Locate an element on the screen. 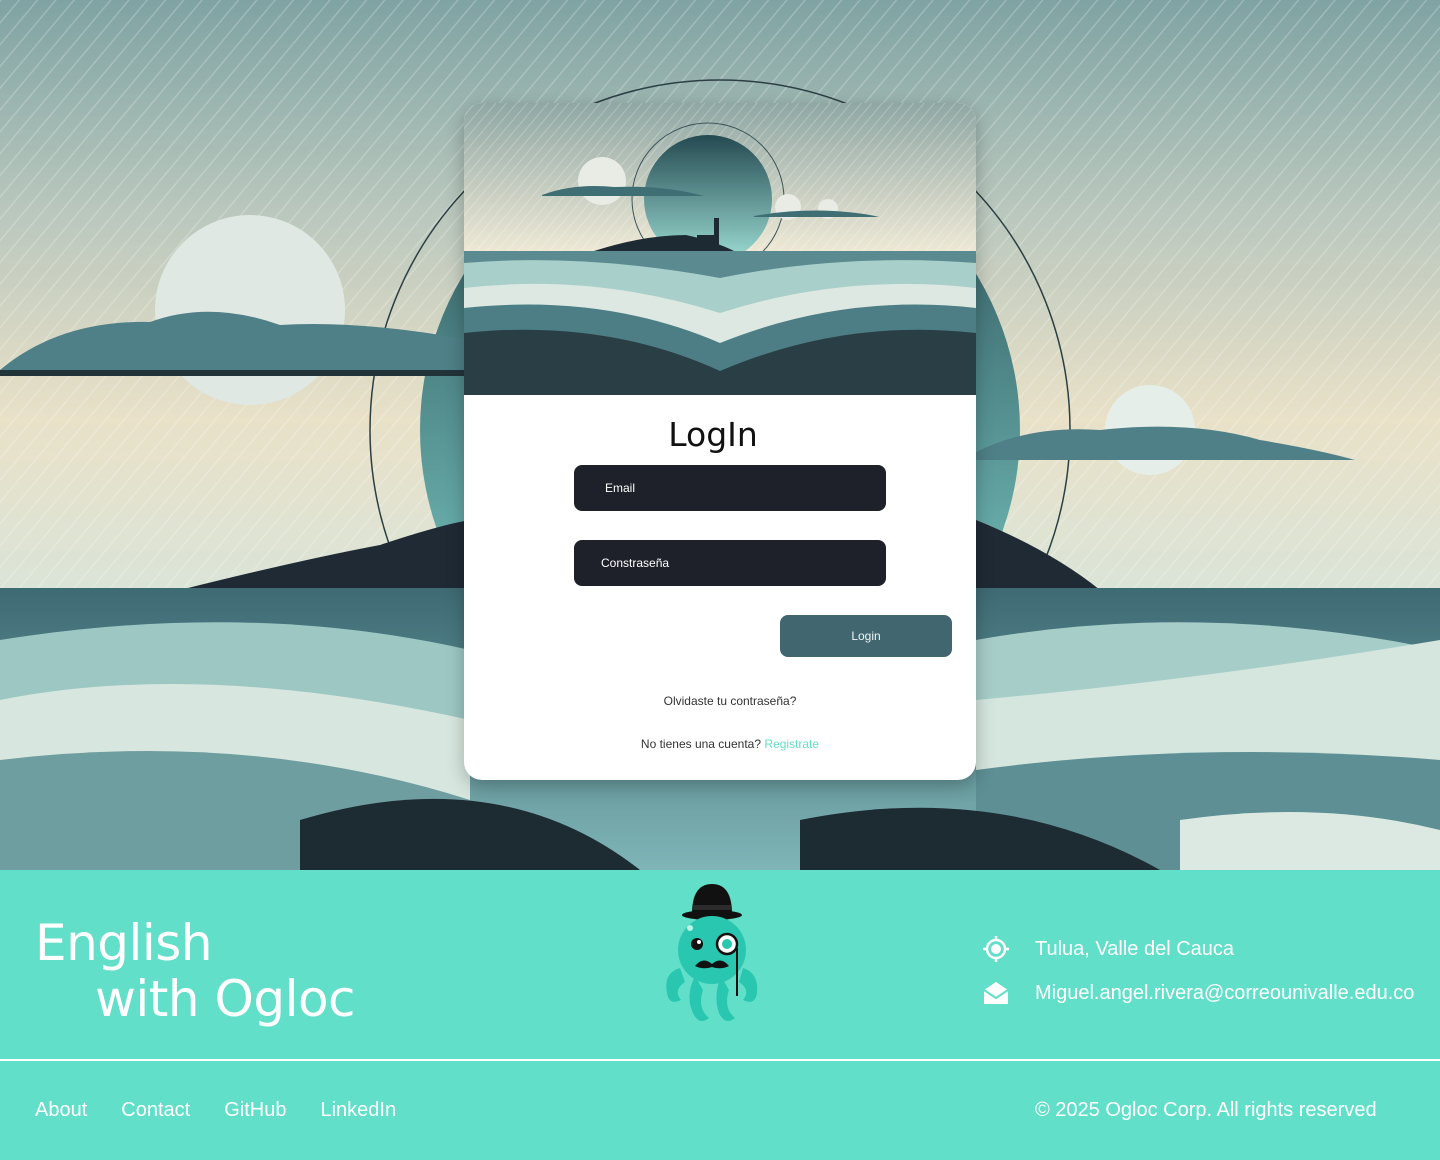 The height and width of the screenshot is (1160, 1440). nav-contact-link: Contact is located at coordinates (155, 1110).